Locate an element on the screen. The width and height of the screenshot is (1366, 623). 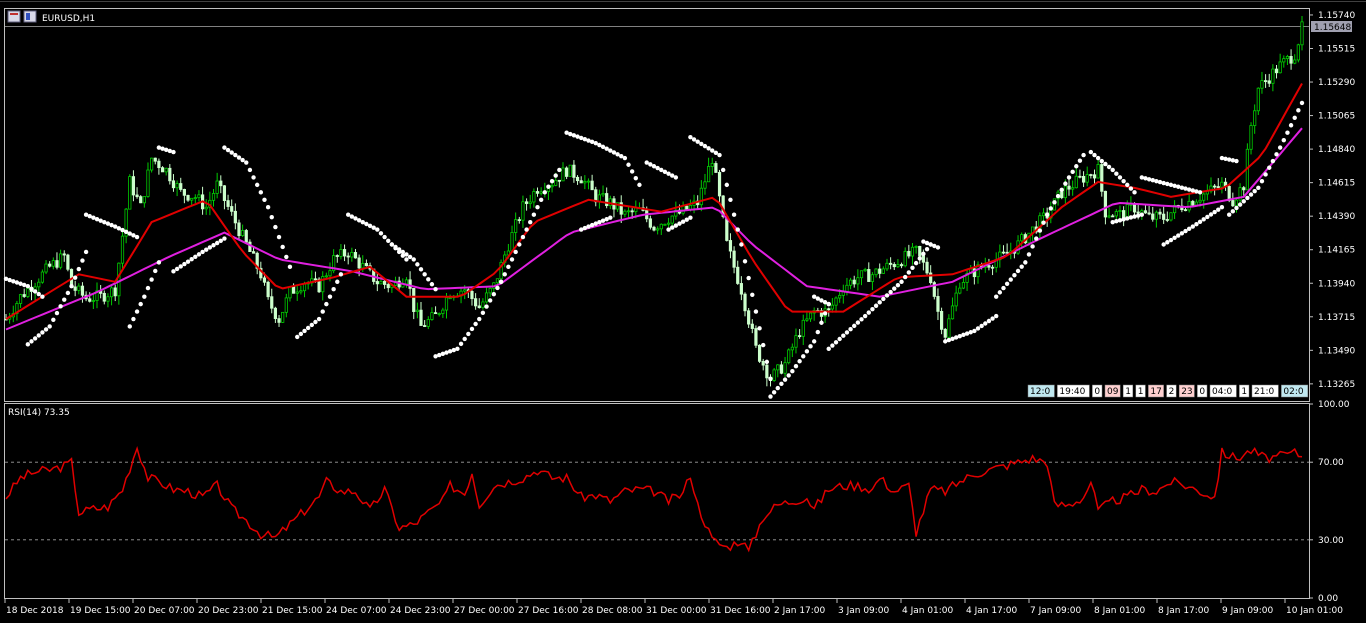
time-tick-label: 20 Dec 23:00 is located at coordinates (228, 611).